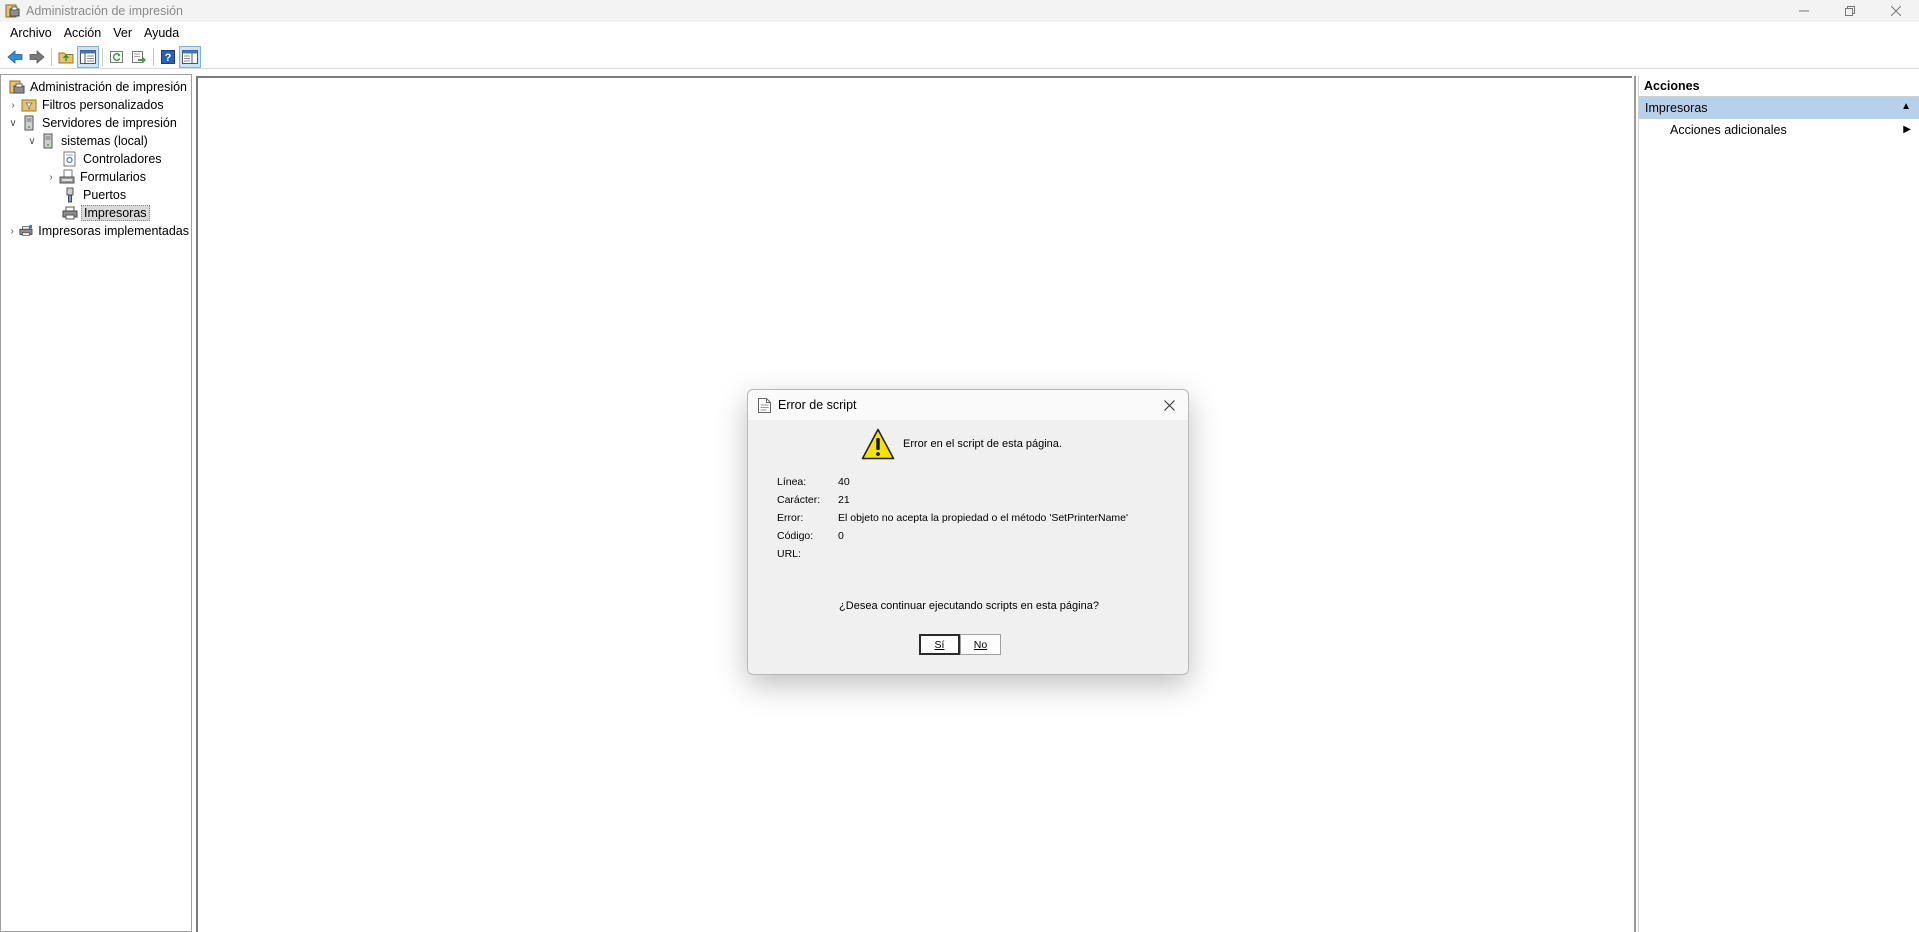 The height and width of the screenshot is (932, 1919). I want to click on tree-item-drivers: Controladores, so click(96, 159).